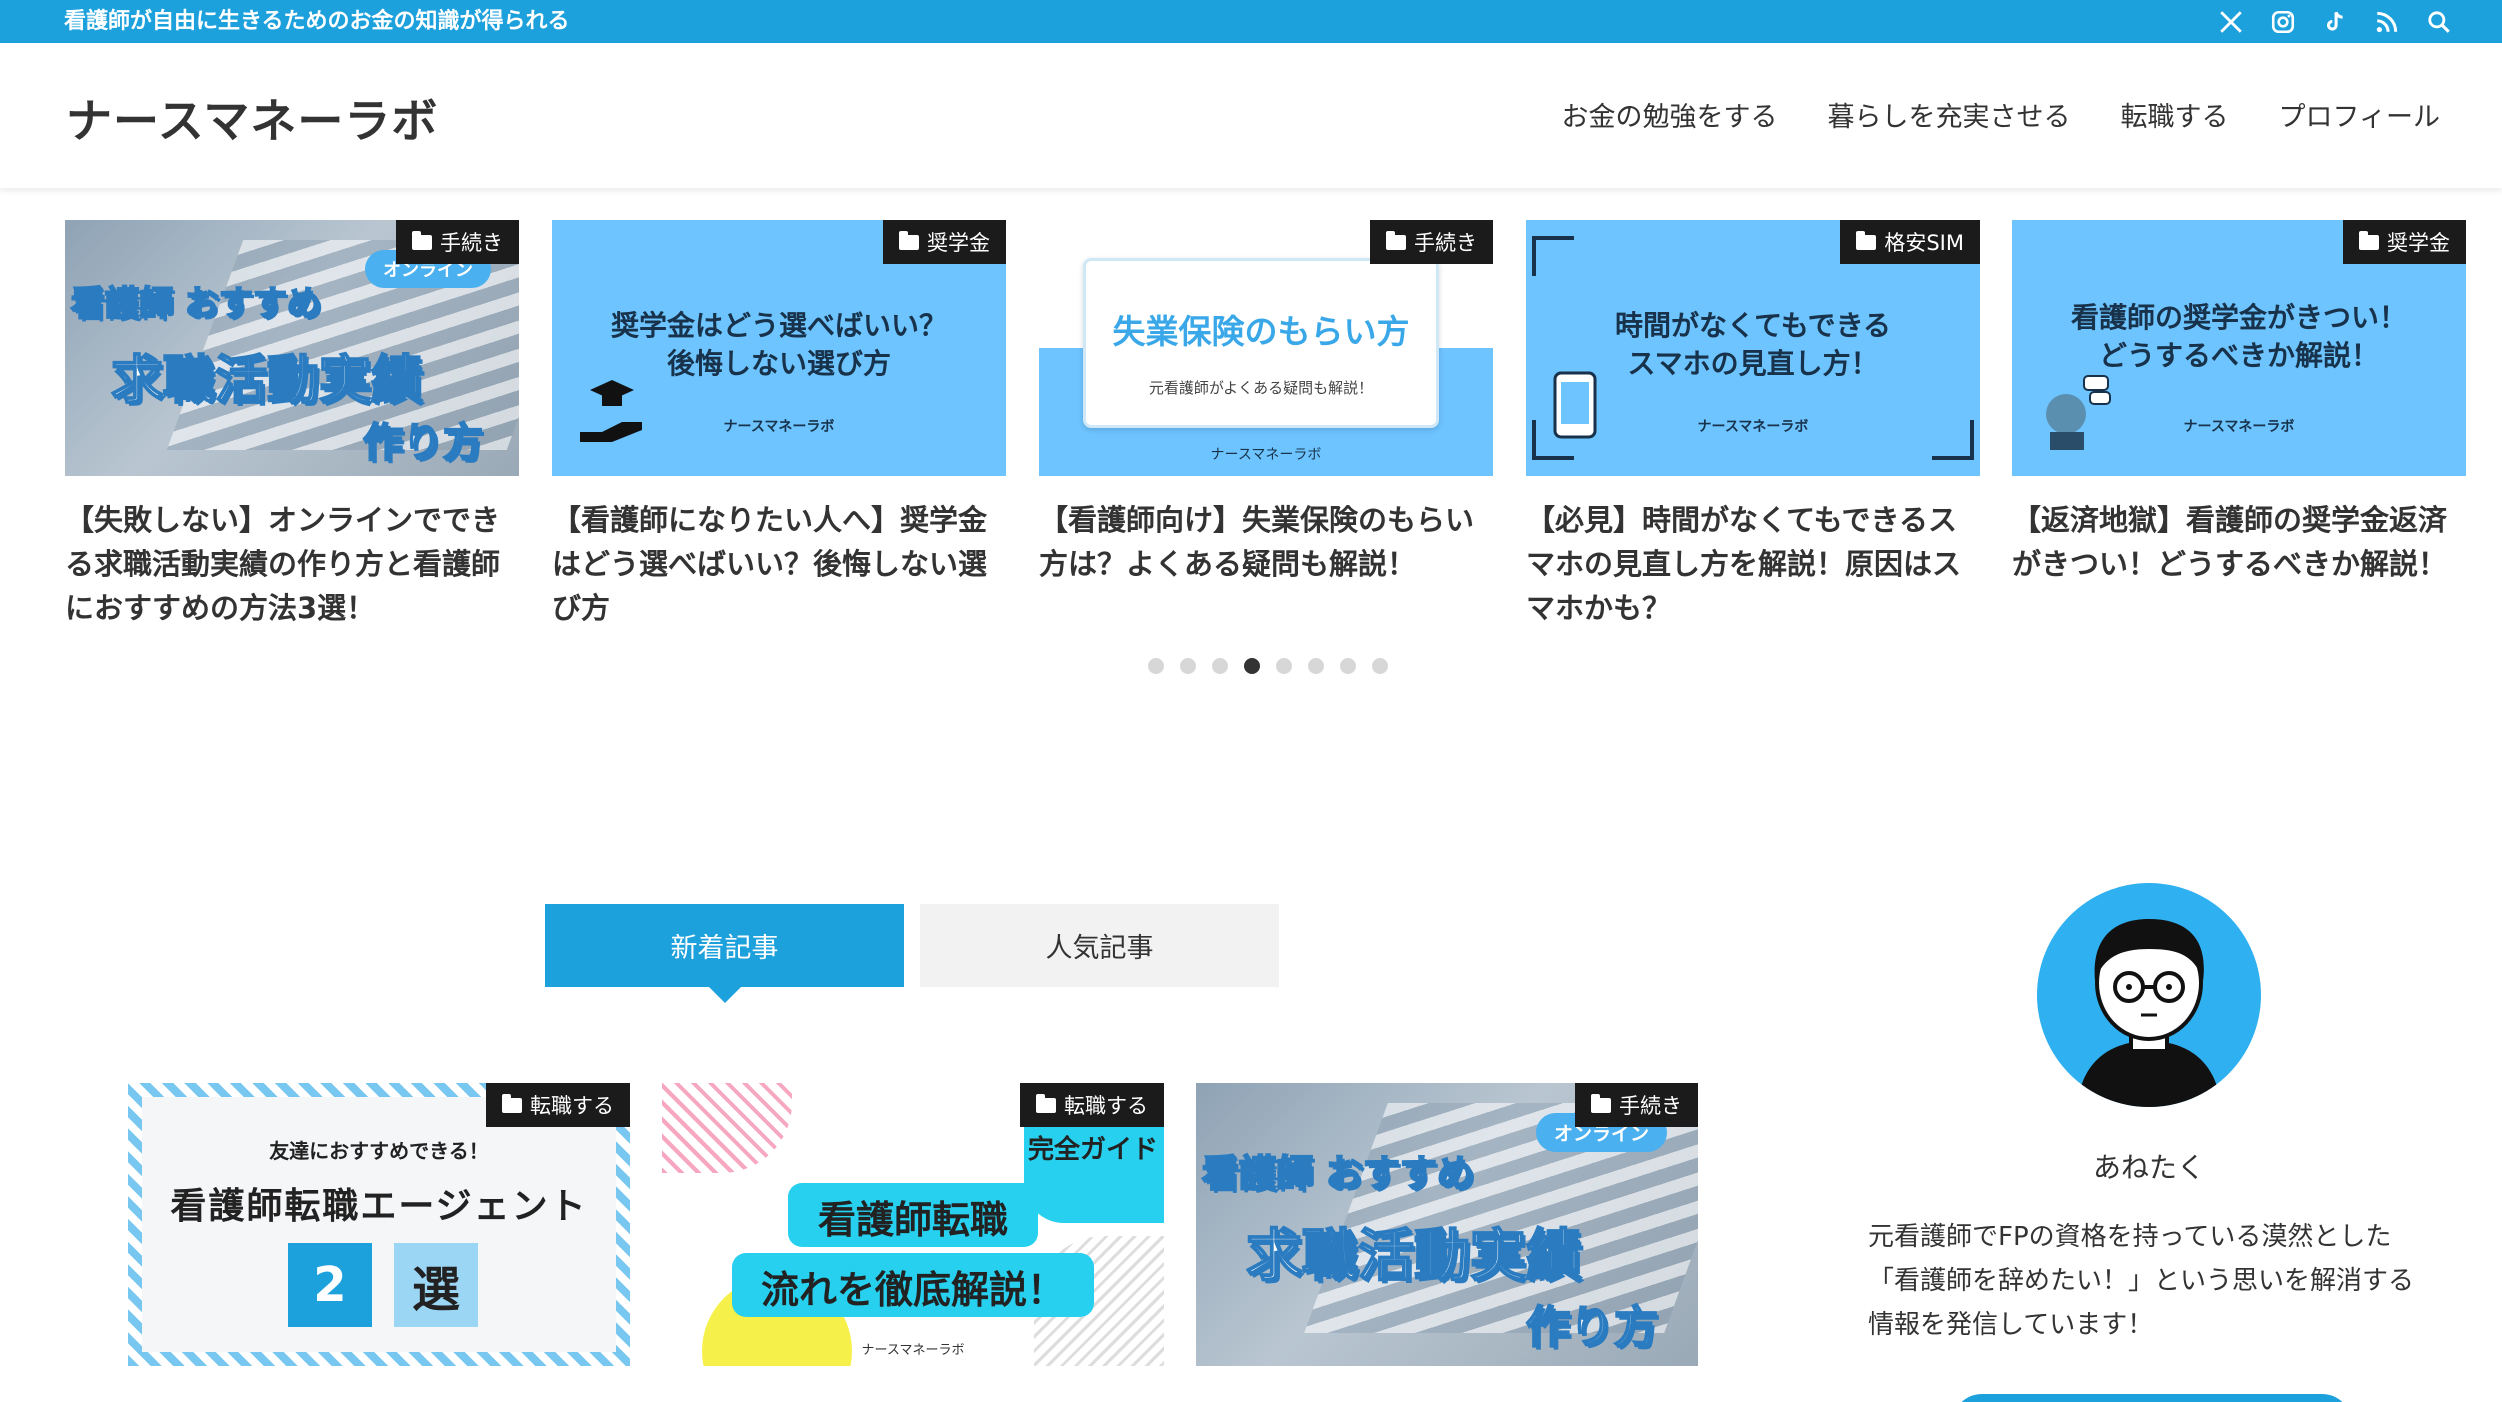  Describe the element at coordinates (1092, 1150) in the screenshot. I see `thumbnail-tag: 完全ガイド` at that location.